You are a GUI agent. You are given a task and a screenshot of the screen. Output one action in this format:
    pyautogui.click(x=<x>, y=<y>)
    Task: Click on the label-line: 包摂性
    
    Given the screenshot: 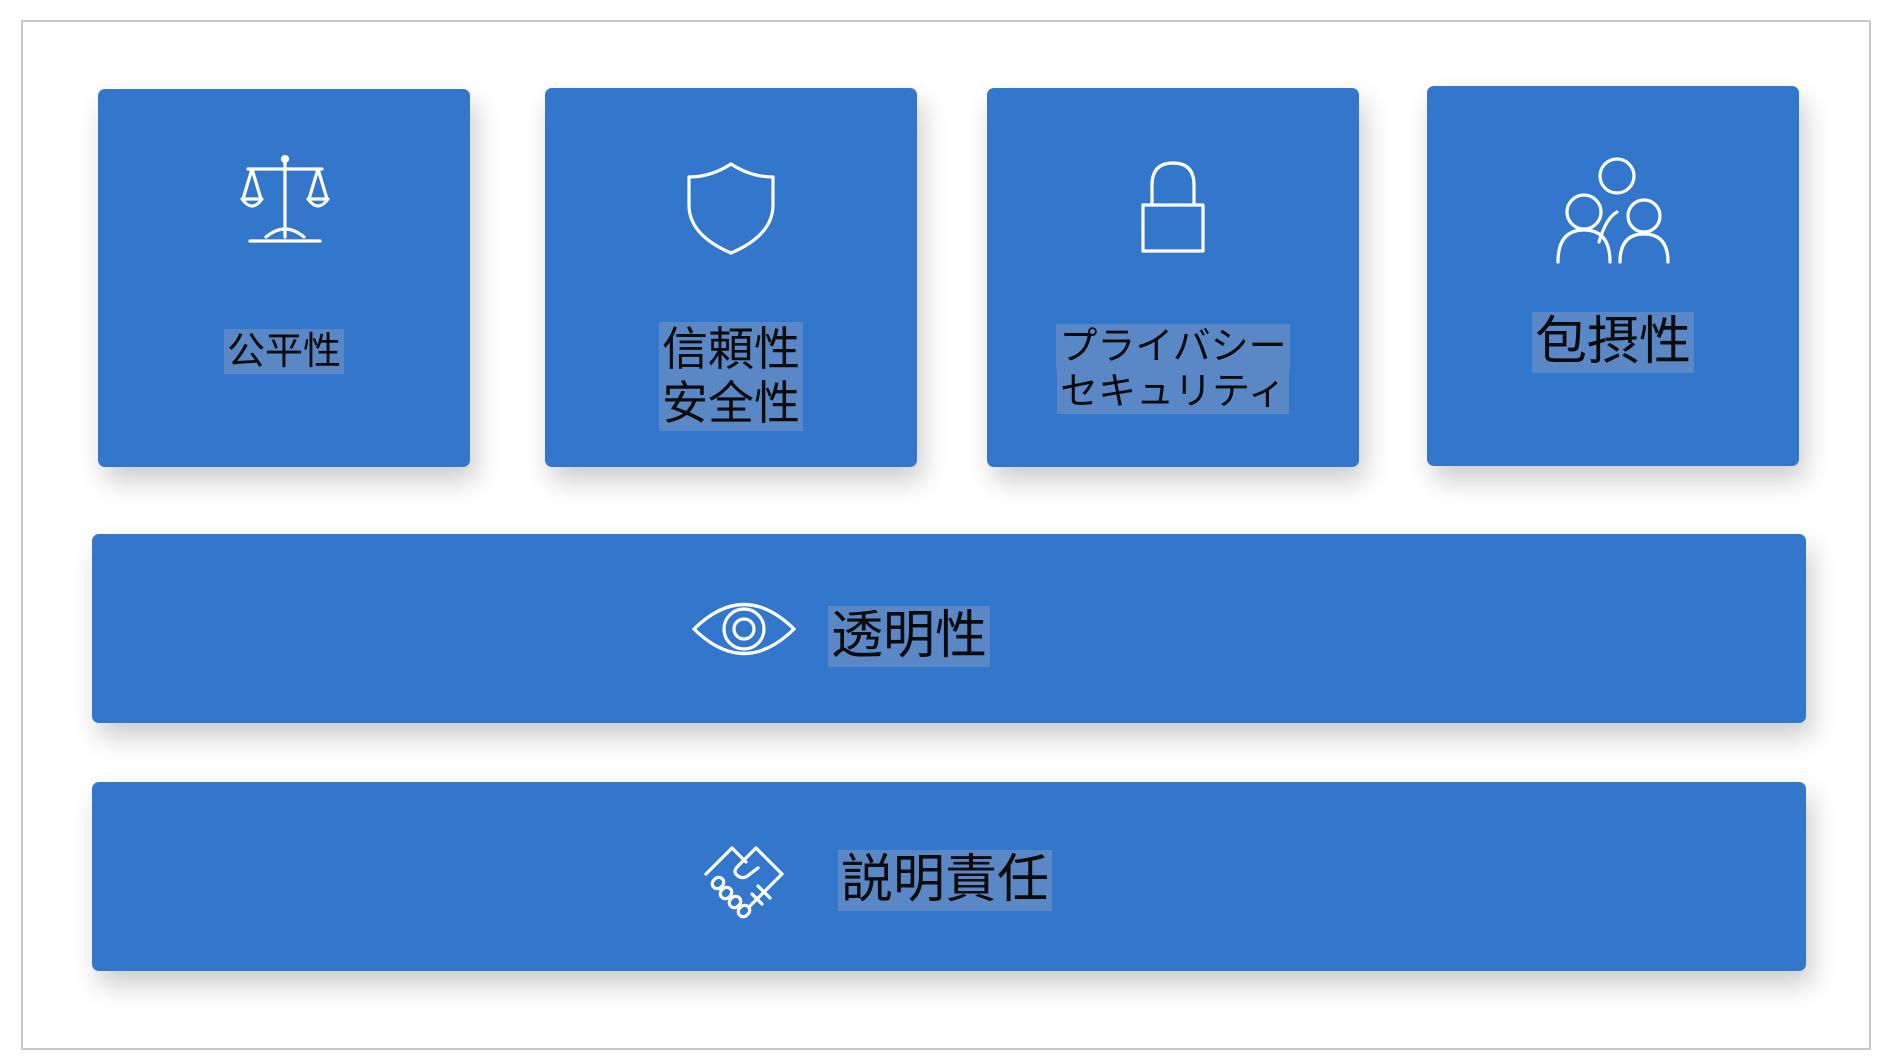 What is the action you would take?
    pyautogui.click(x=1612, y=343)
    